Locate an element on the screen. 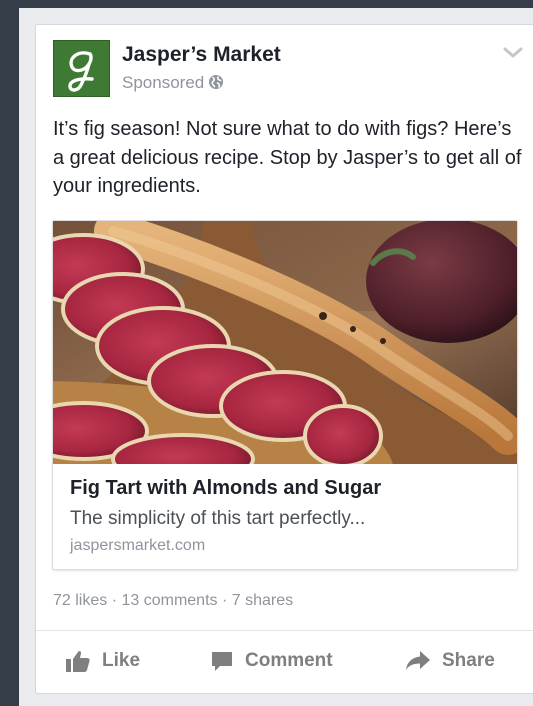 This screenshot has height=706, width=533. page-avatar is located at coordinates (81, 68).